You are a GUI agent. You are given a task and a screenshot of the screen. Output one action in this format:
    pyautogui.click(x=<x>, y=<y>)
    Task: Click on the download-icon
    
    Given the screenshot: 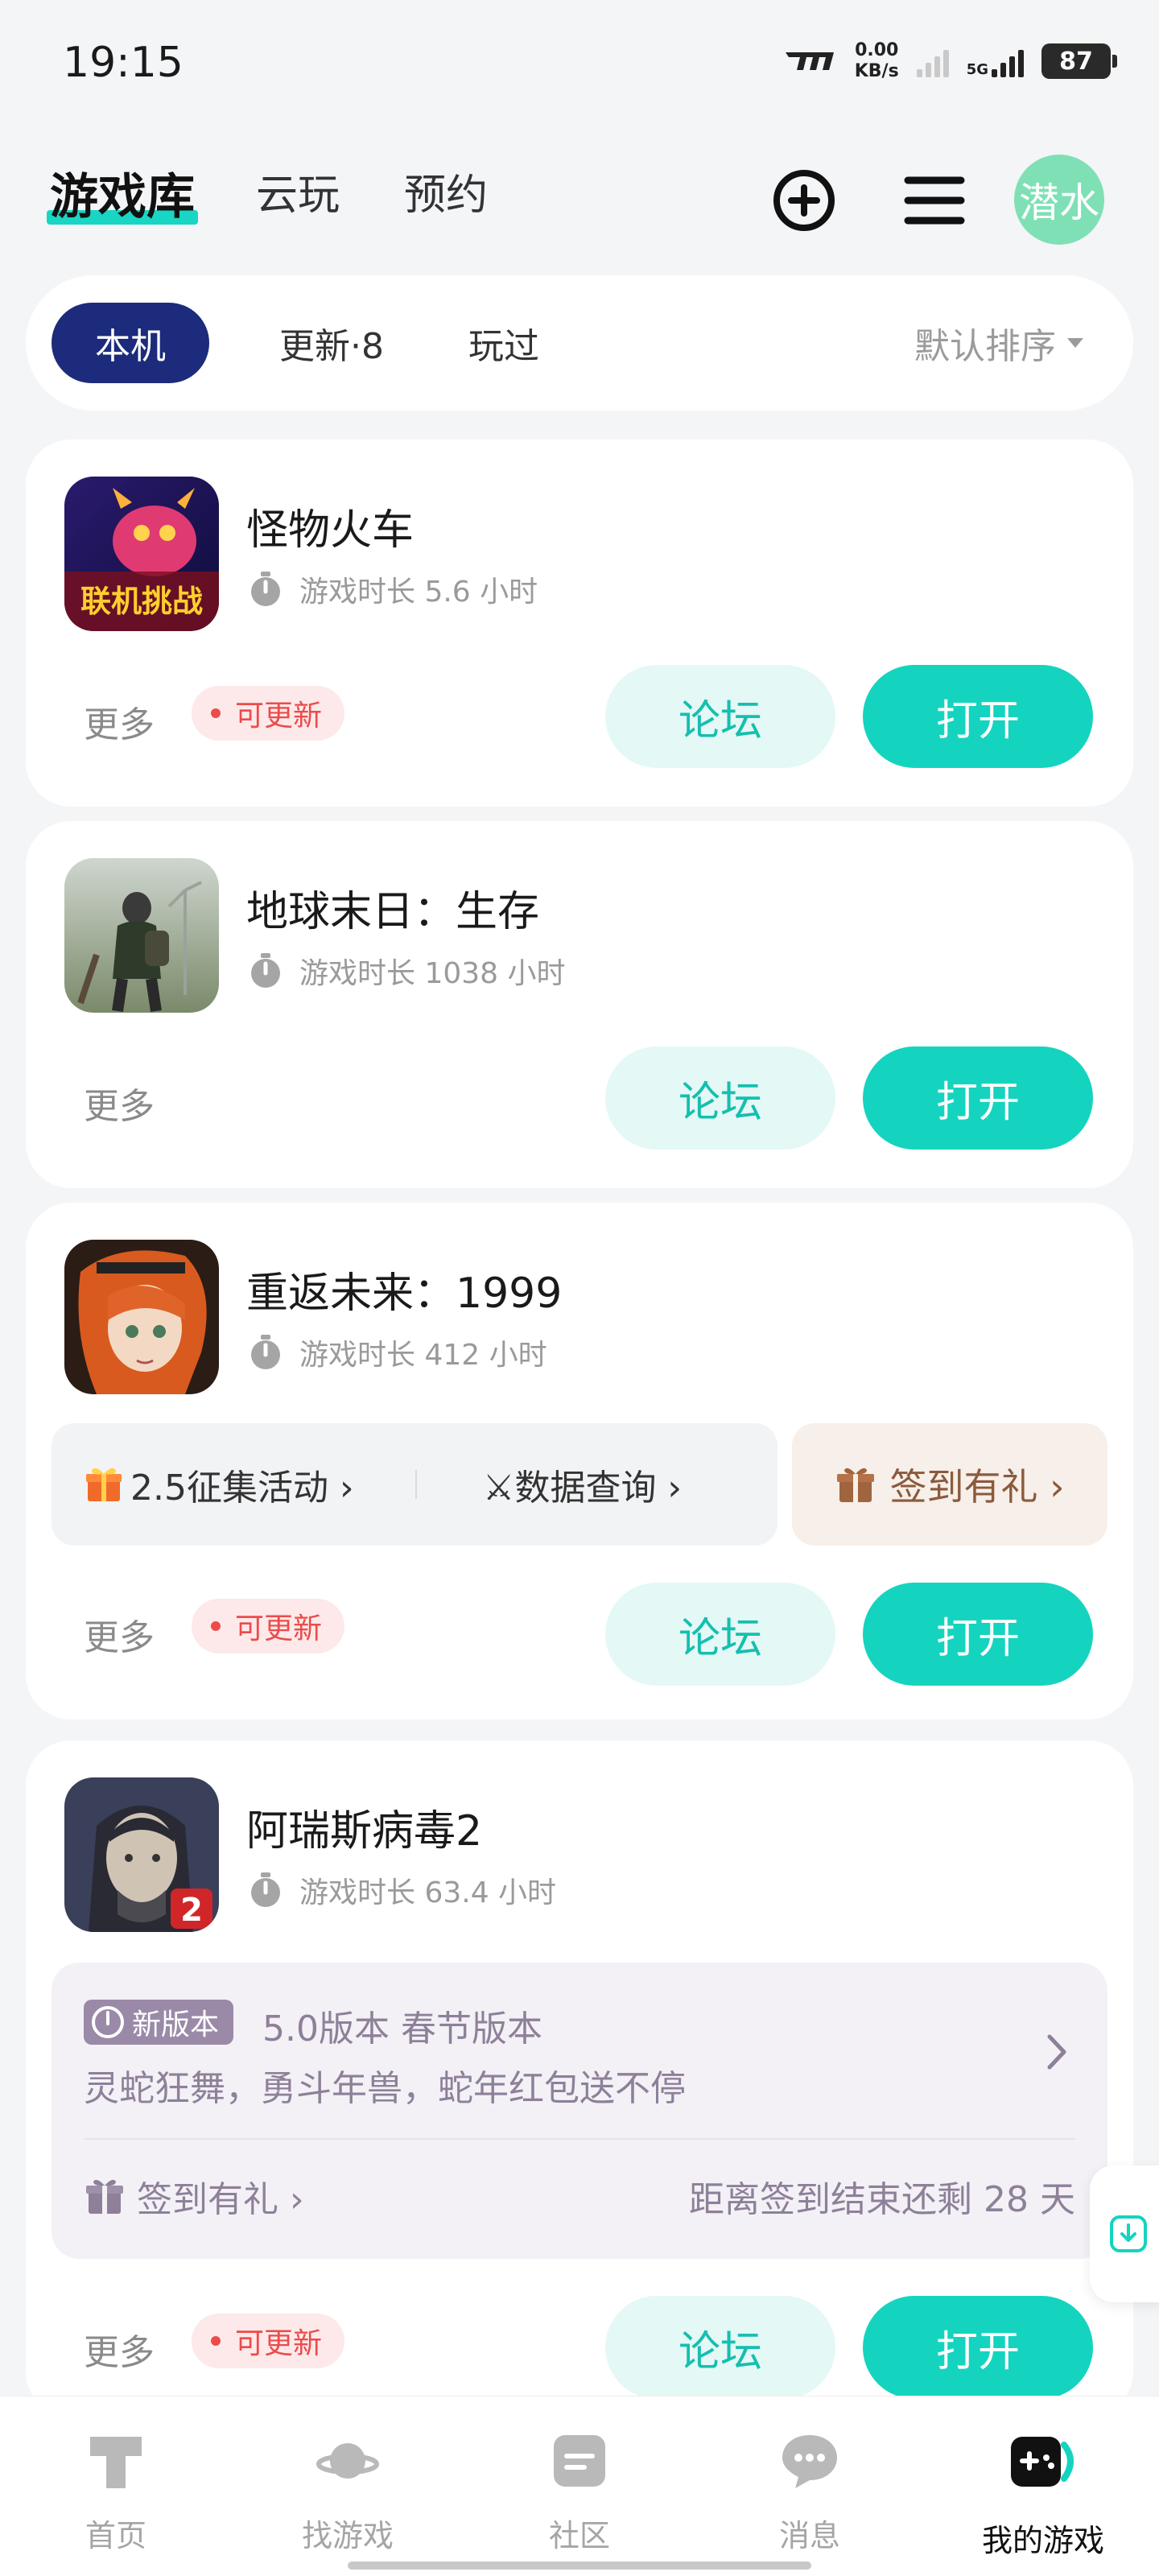 What is the action you would take?
    pyautogui.click(x=1128, y=2233)
    